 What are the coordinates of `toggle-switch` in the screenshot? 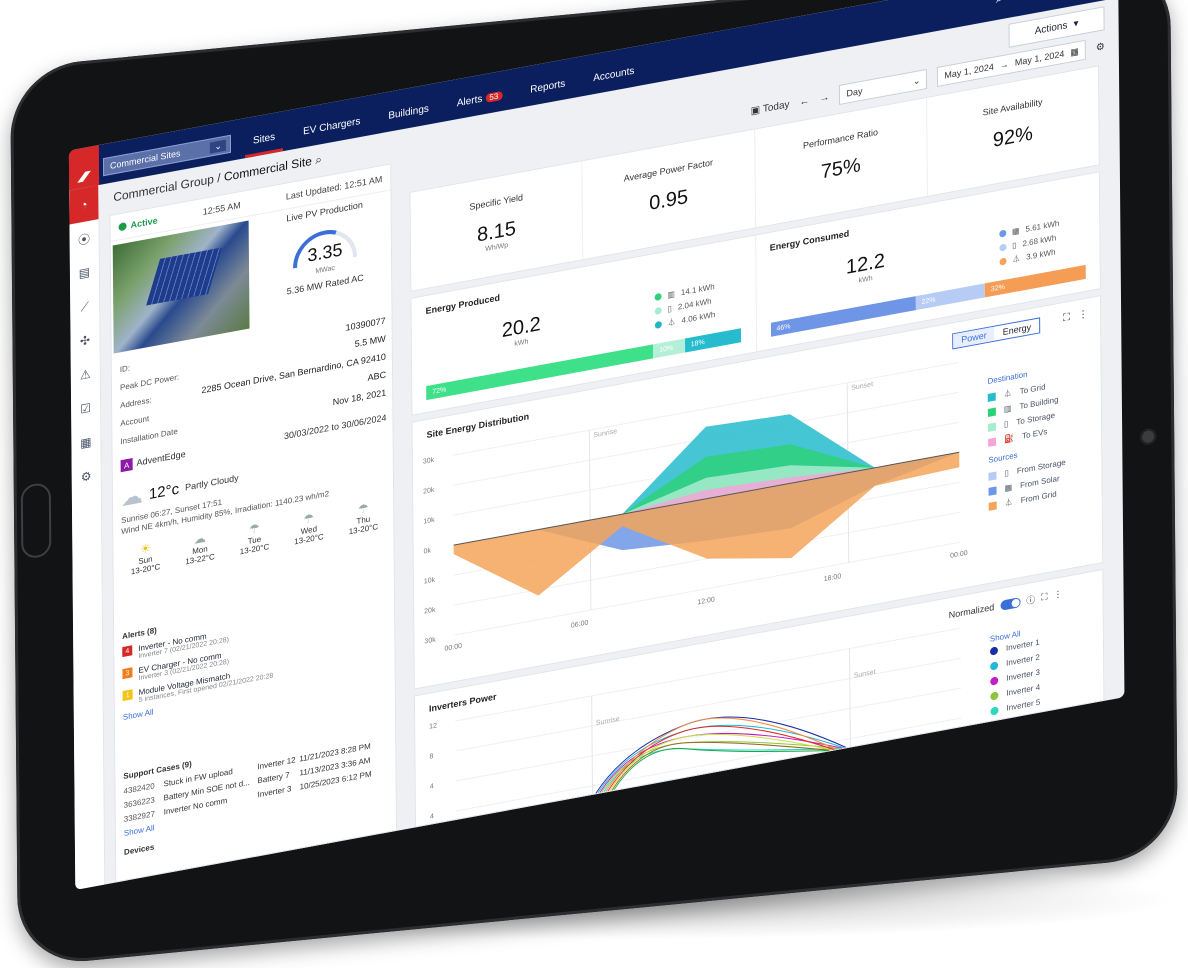 It's located at (1010, 603).